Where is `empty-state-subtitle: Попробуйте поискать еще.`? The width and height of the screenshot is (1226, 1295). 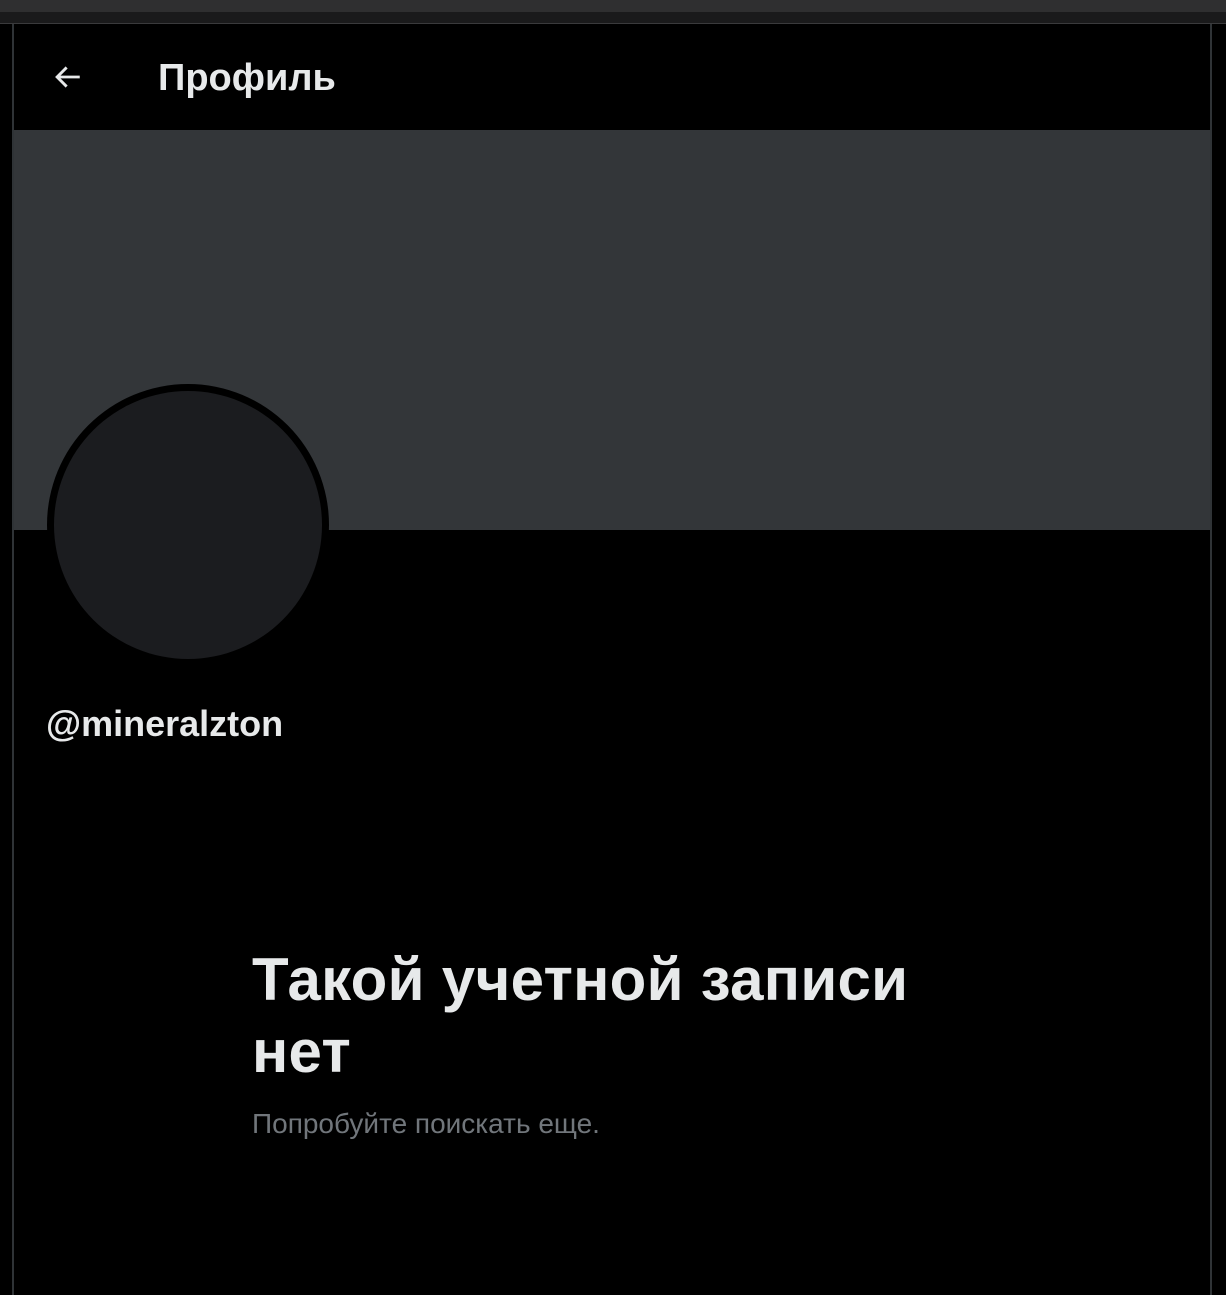
empty-state-subtitle: Попробуйте поискать еще. is located at coordinates (426, 1123).